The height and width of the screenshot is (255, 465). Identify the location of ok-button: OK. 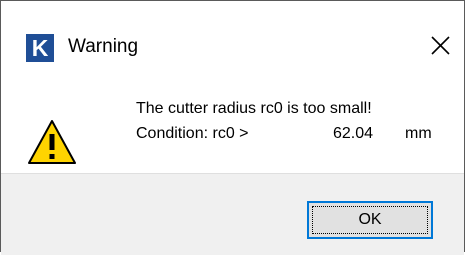
(370, 220).